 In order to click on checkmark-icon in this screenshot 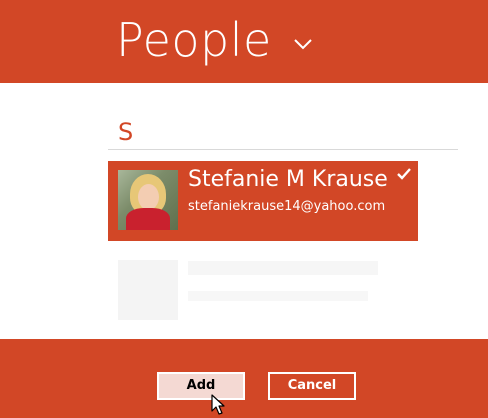, I will do `click(404, 174)`.